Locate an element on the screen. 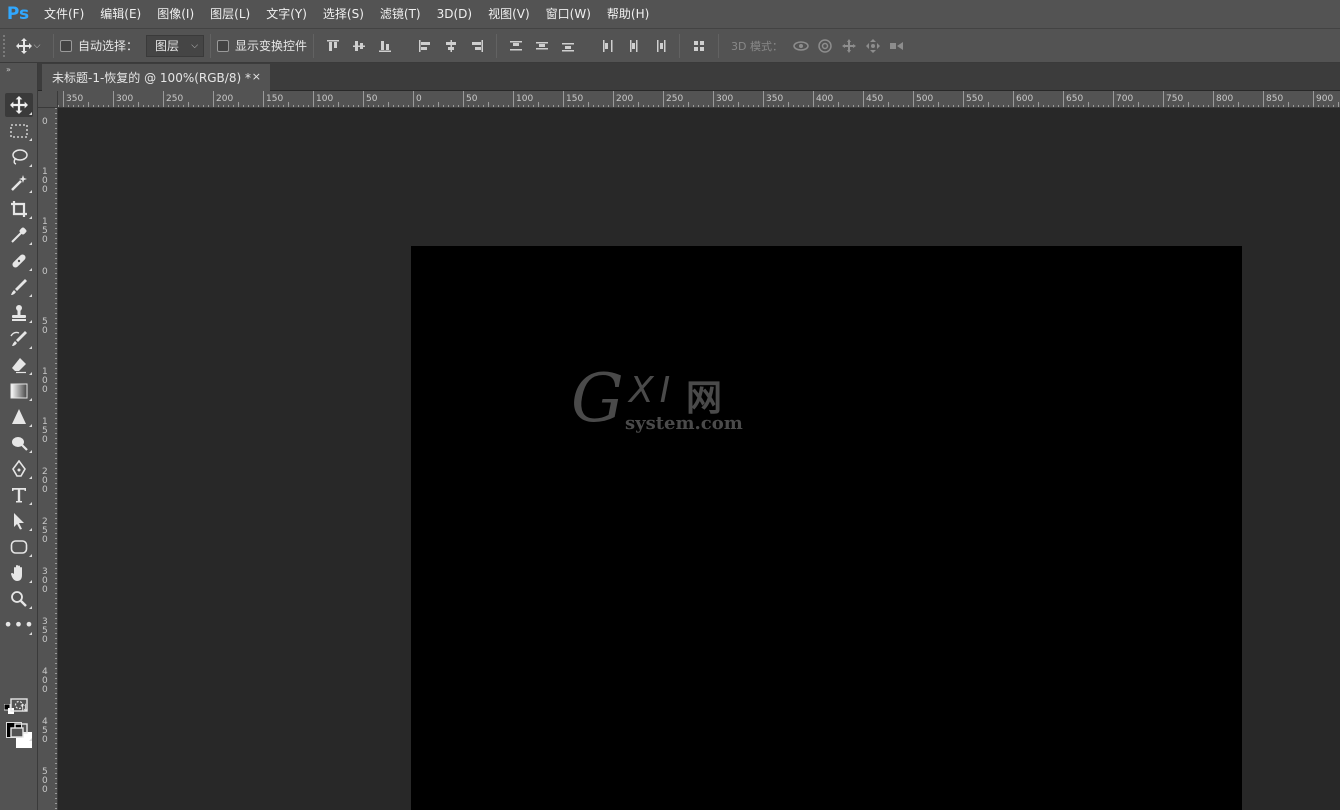  hand-tool is located at coordinates (19, 573).